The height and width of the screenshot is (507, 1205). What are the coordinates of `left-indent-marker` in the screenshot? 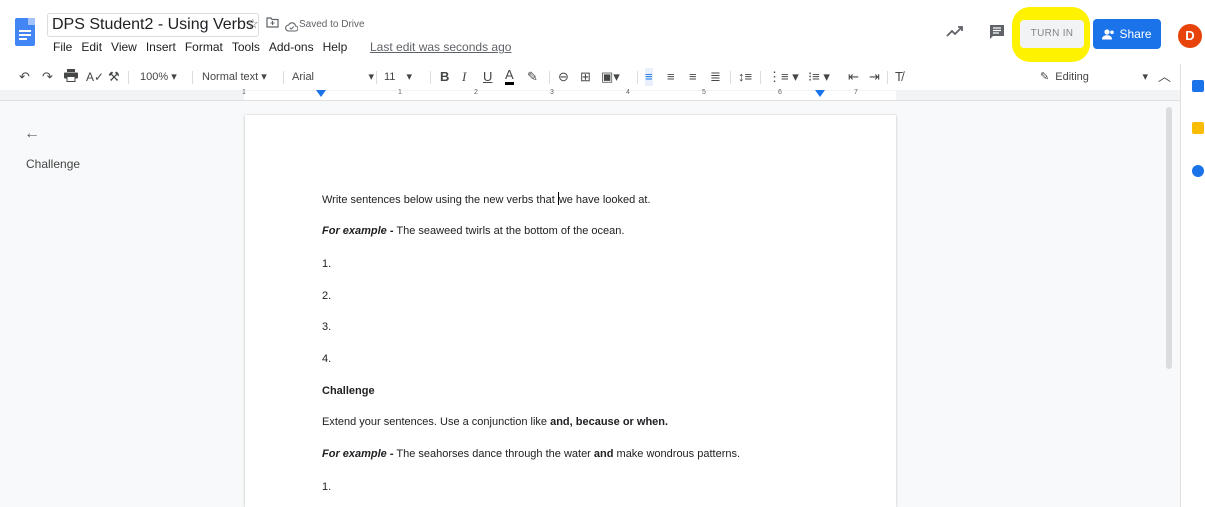 It's located at (321, 93).